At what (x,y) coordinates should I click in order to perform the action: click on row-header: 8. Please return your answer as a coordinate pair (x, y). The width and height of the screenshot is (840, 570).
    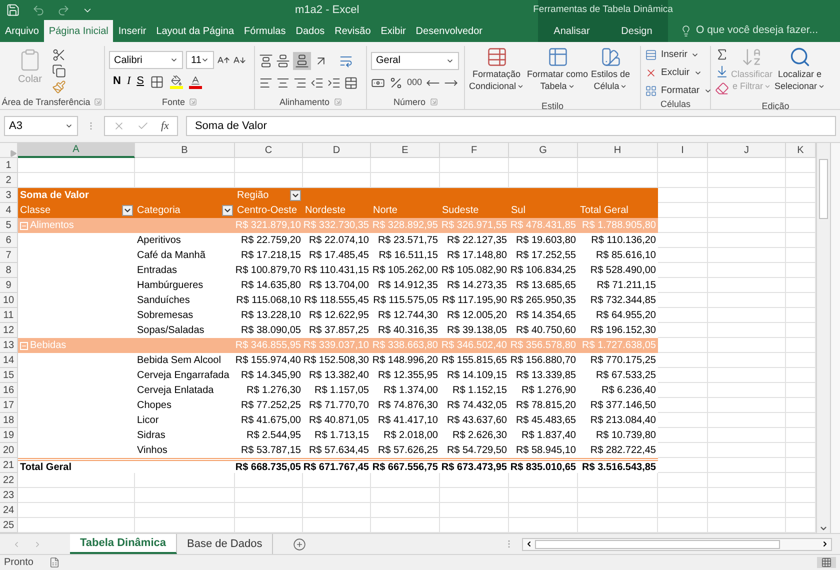
    Looking at the image, I should click on (9, 270).